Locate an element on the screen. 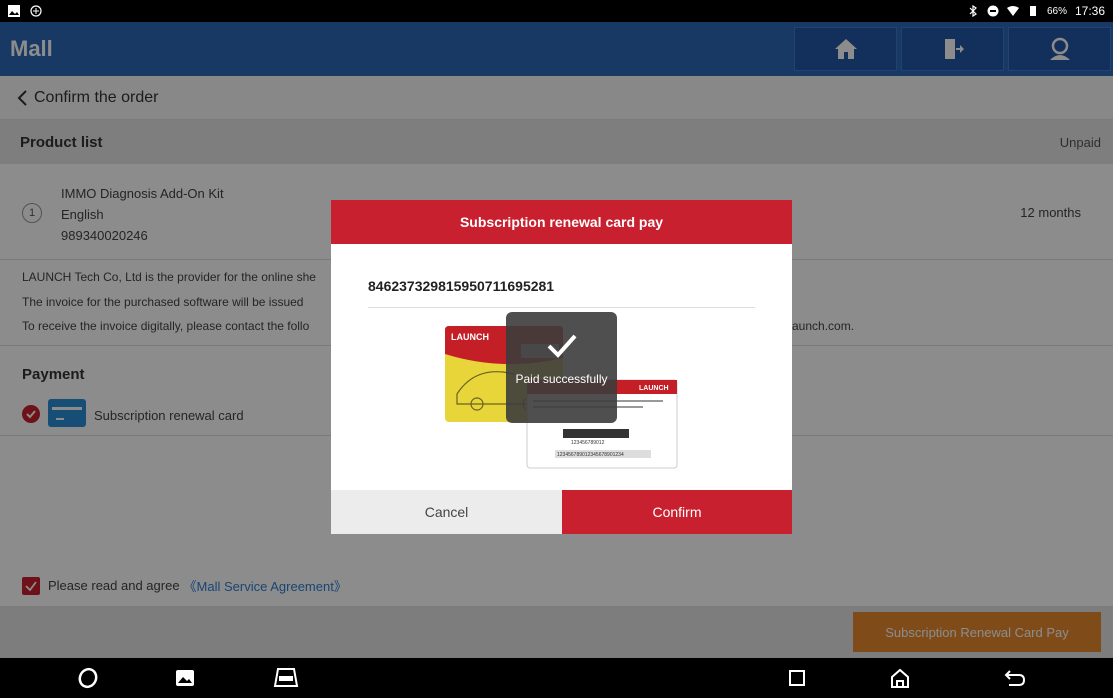 The height and width of the screenshot is (698, 1113). system-nav-bar is located at coordinates (556, 678).